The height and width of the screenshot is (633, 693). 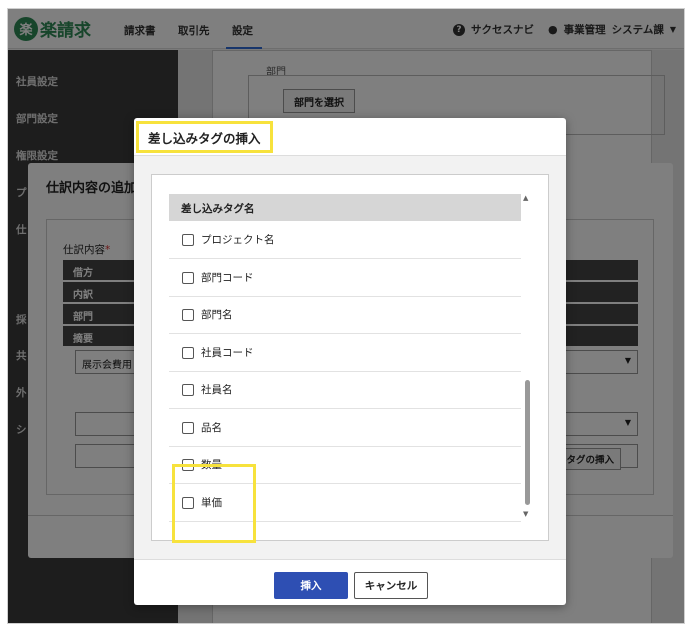 What do you see at coordinates (227, 278) in the screenshot?
I see `tag-label: 部門コード` at bounding box center [227, 278].